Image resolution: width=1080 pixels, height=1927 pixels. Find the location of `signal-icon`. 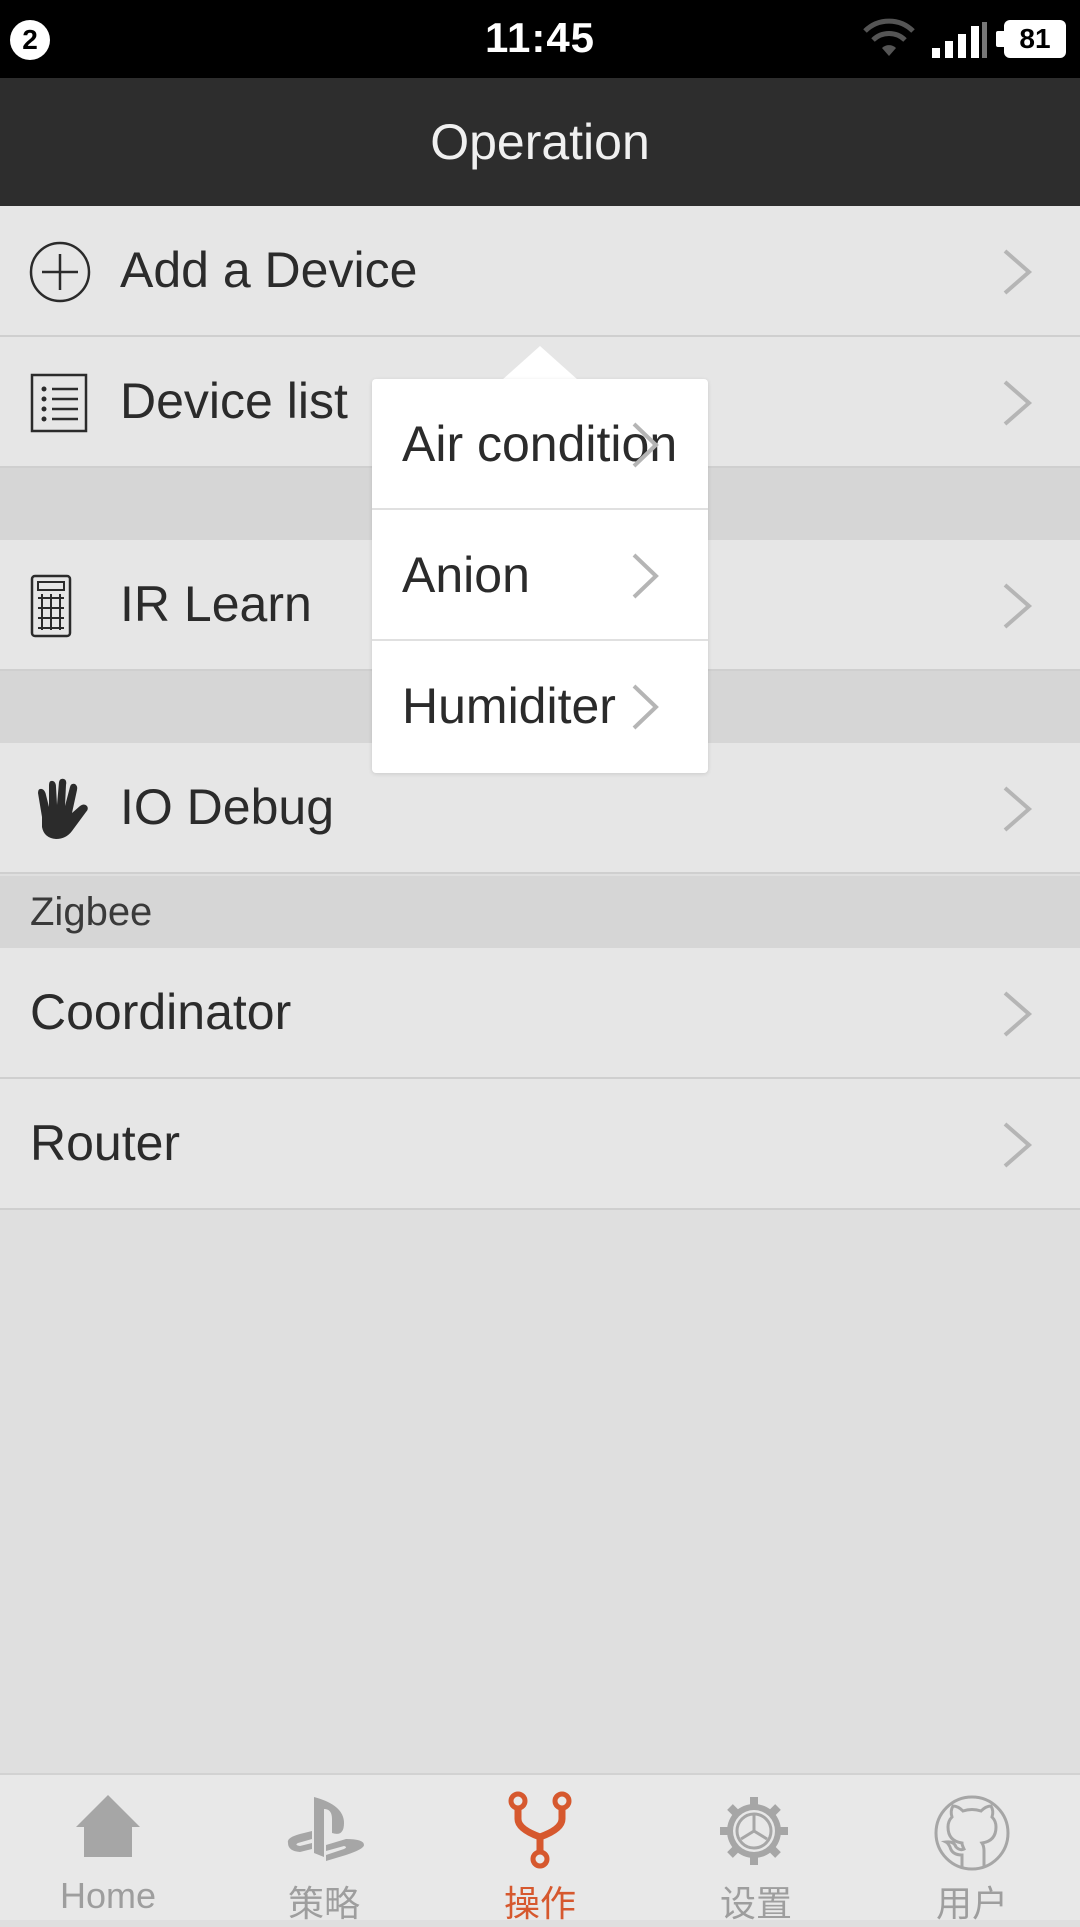

signal-icon is located at coordinates (959, 40).